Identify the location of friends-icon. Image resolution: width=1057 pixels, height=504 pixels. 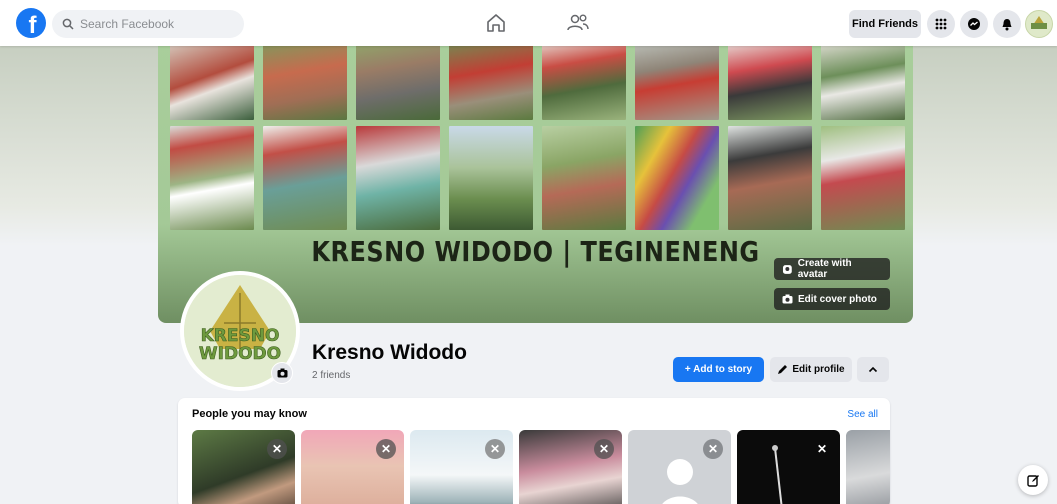
(578, 23).